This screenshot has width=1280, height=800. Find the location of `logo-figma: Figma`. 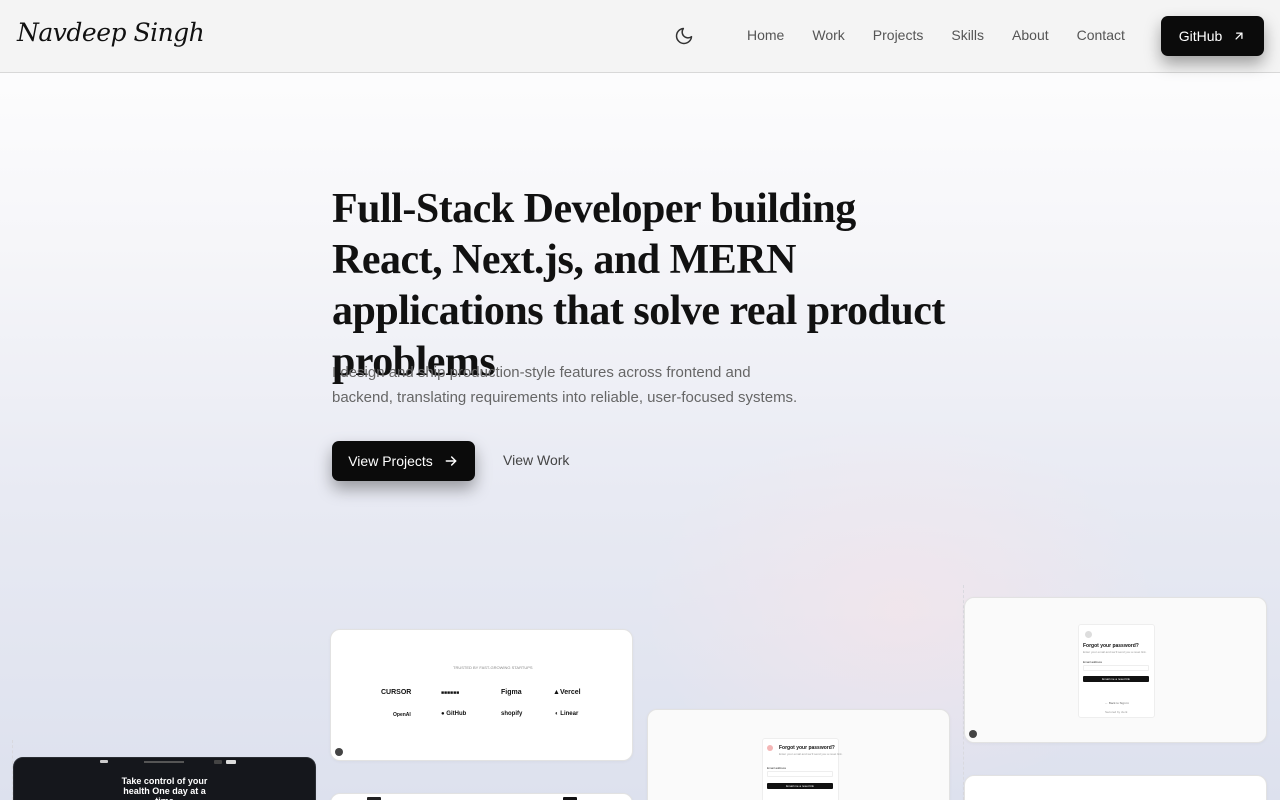

logo-figma: Figma is located at coordinates (511, 692).